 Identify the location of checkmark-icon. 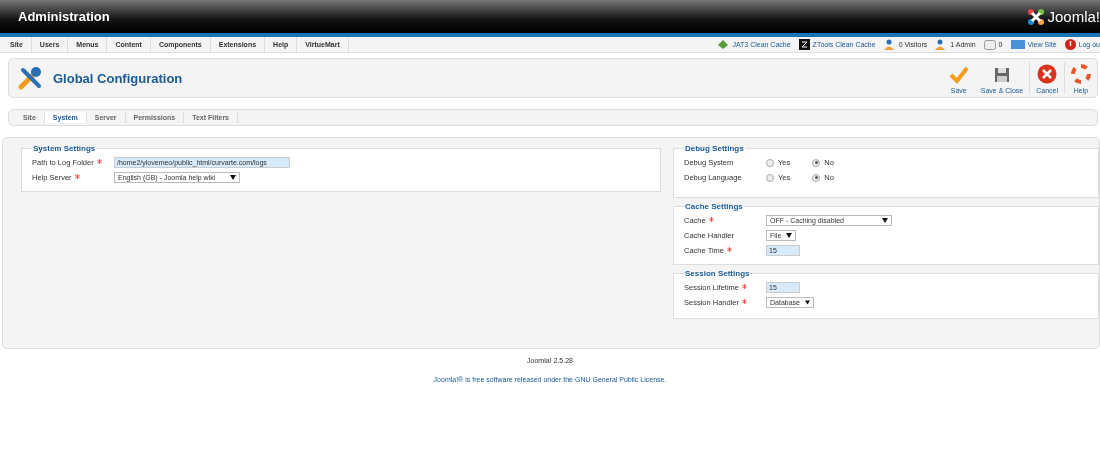
(958, 75).